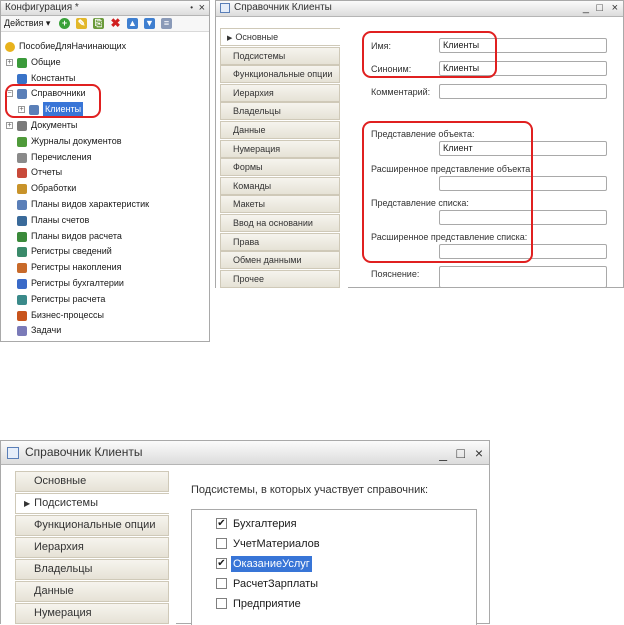  Describe the element at coordinates (105, 299) in the screenshot. I see `tree-item: Регистры расчета` at that location.